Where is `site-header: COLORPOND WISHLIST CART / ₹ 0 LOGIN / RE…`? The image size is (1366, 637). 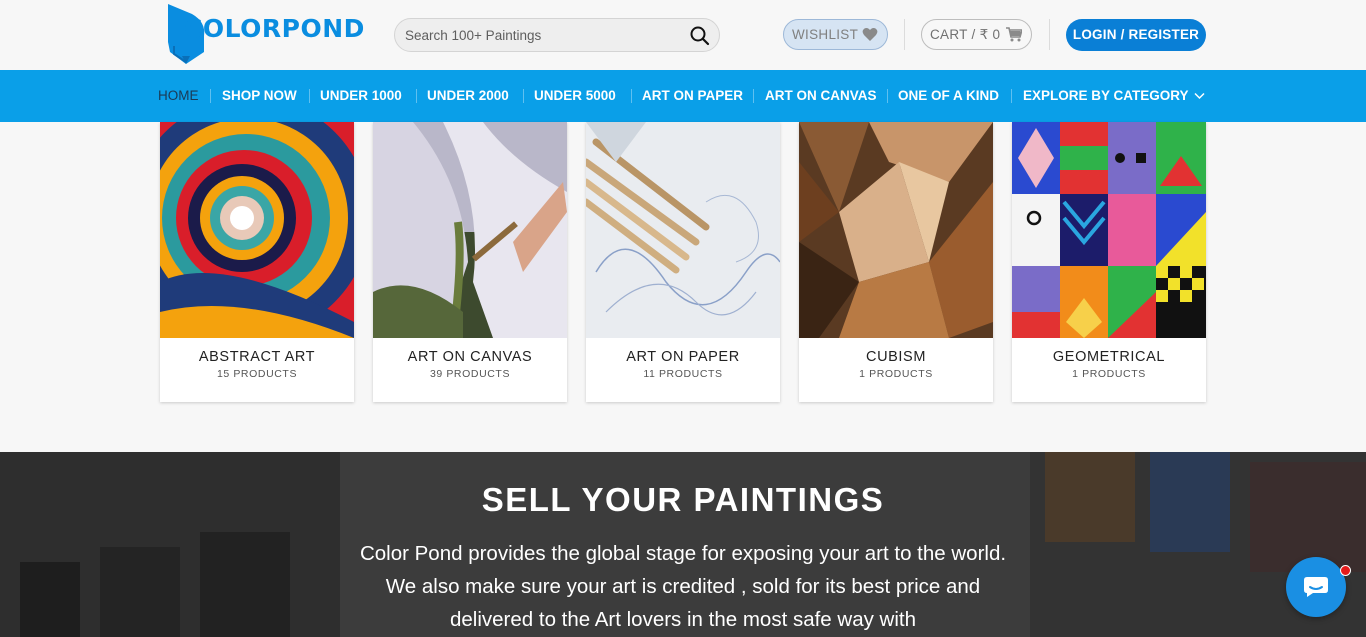
site-header: COLORPOND WISHLIST CART / ₹ 0 LOGIN / RE… is located at coordinates (683, 35).